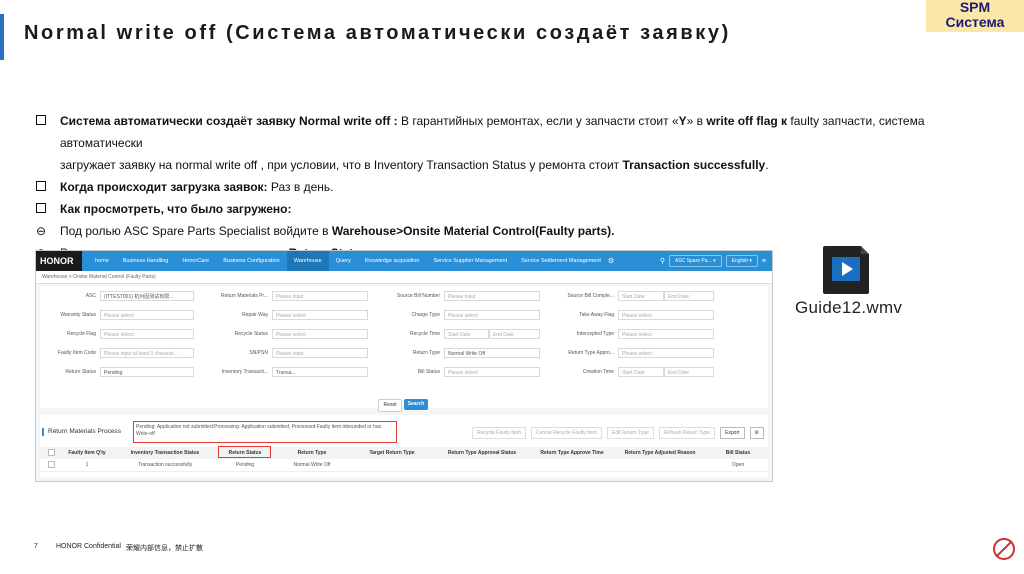 The image size is (1024, 574). I want to click on charge-type-select: Please select, so click(492, 315).